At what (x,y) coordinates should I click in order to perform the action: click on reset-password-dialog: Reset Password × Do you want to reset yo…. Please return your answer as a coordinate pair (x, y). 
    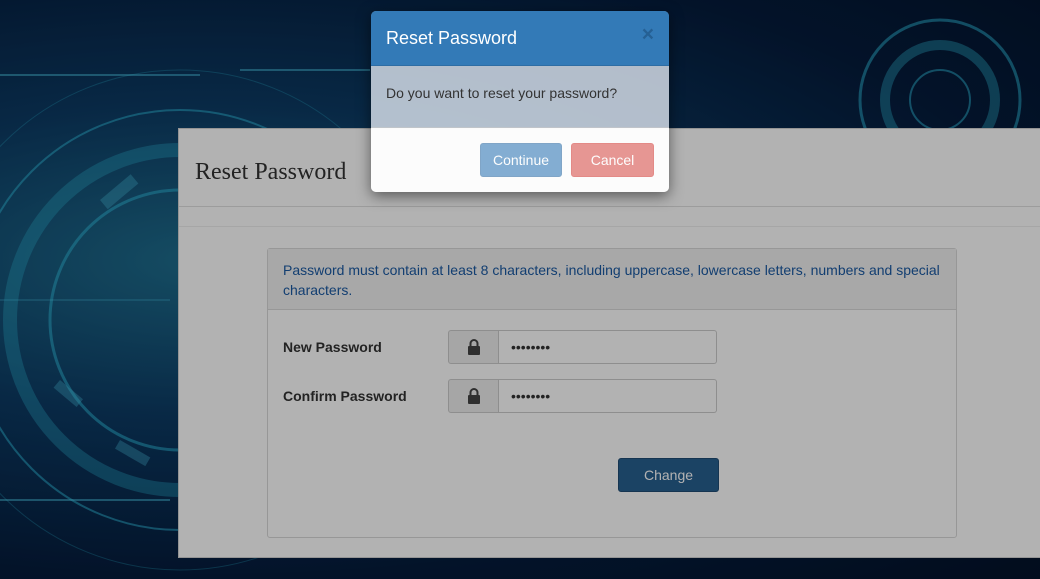
    Looking at the image, I should click on (520, 101).